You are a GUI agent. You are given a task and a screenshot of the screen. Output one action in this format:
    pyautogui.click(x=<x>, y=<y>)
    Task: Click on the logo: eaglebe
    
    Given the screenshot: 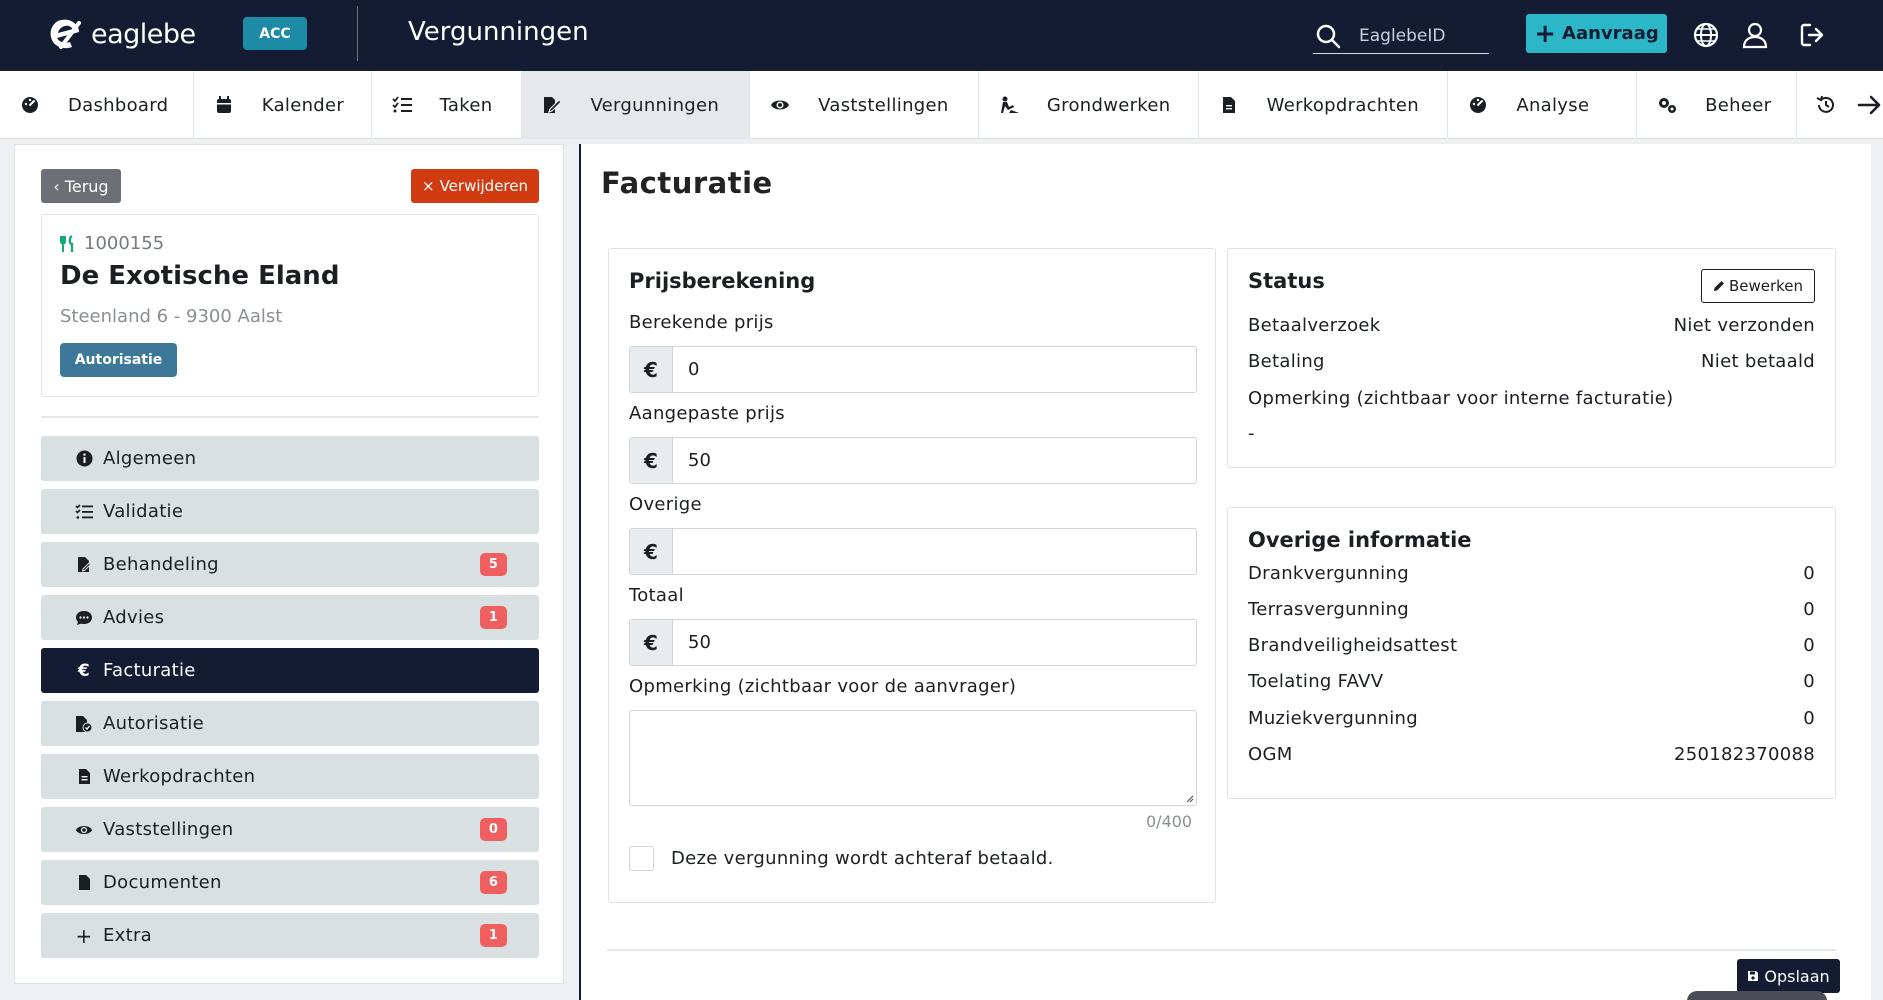 What is the action you would take?
    pyautogui.click(x=121, y=34)
    